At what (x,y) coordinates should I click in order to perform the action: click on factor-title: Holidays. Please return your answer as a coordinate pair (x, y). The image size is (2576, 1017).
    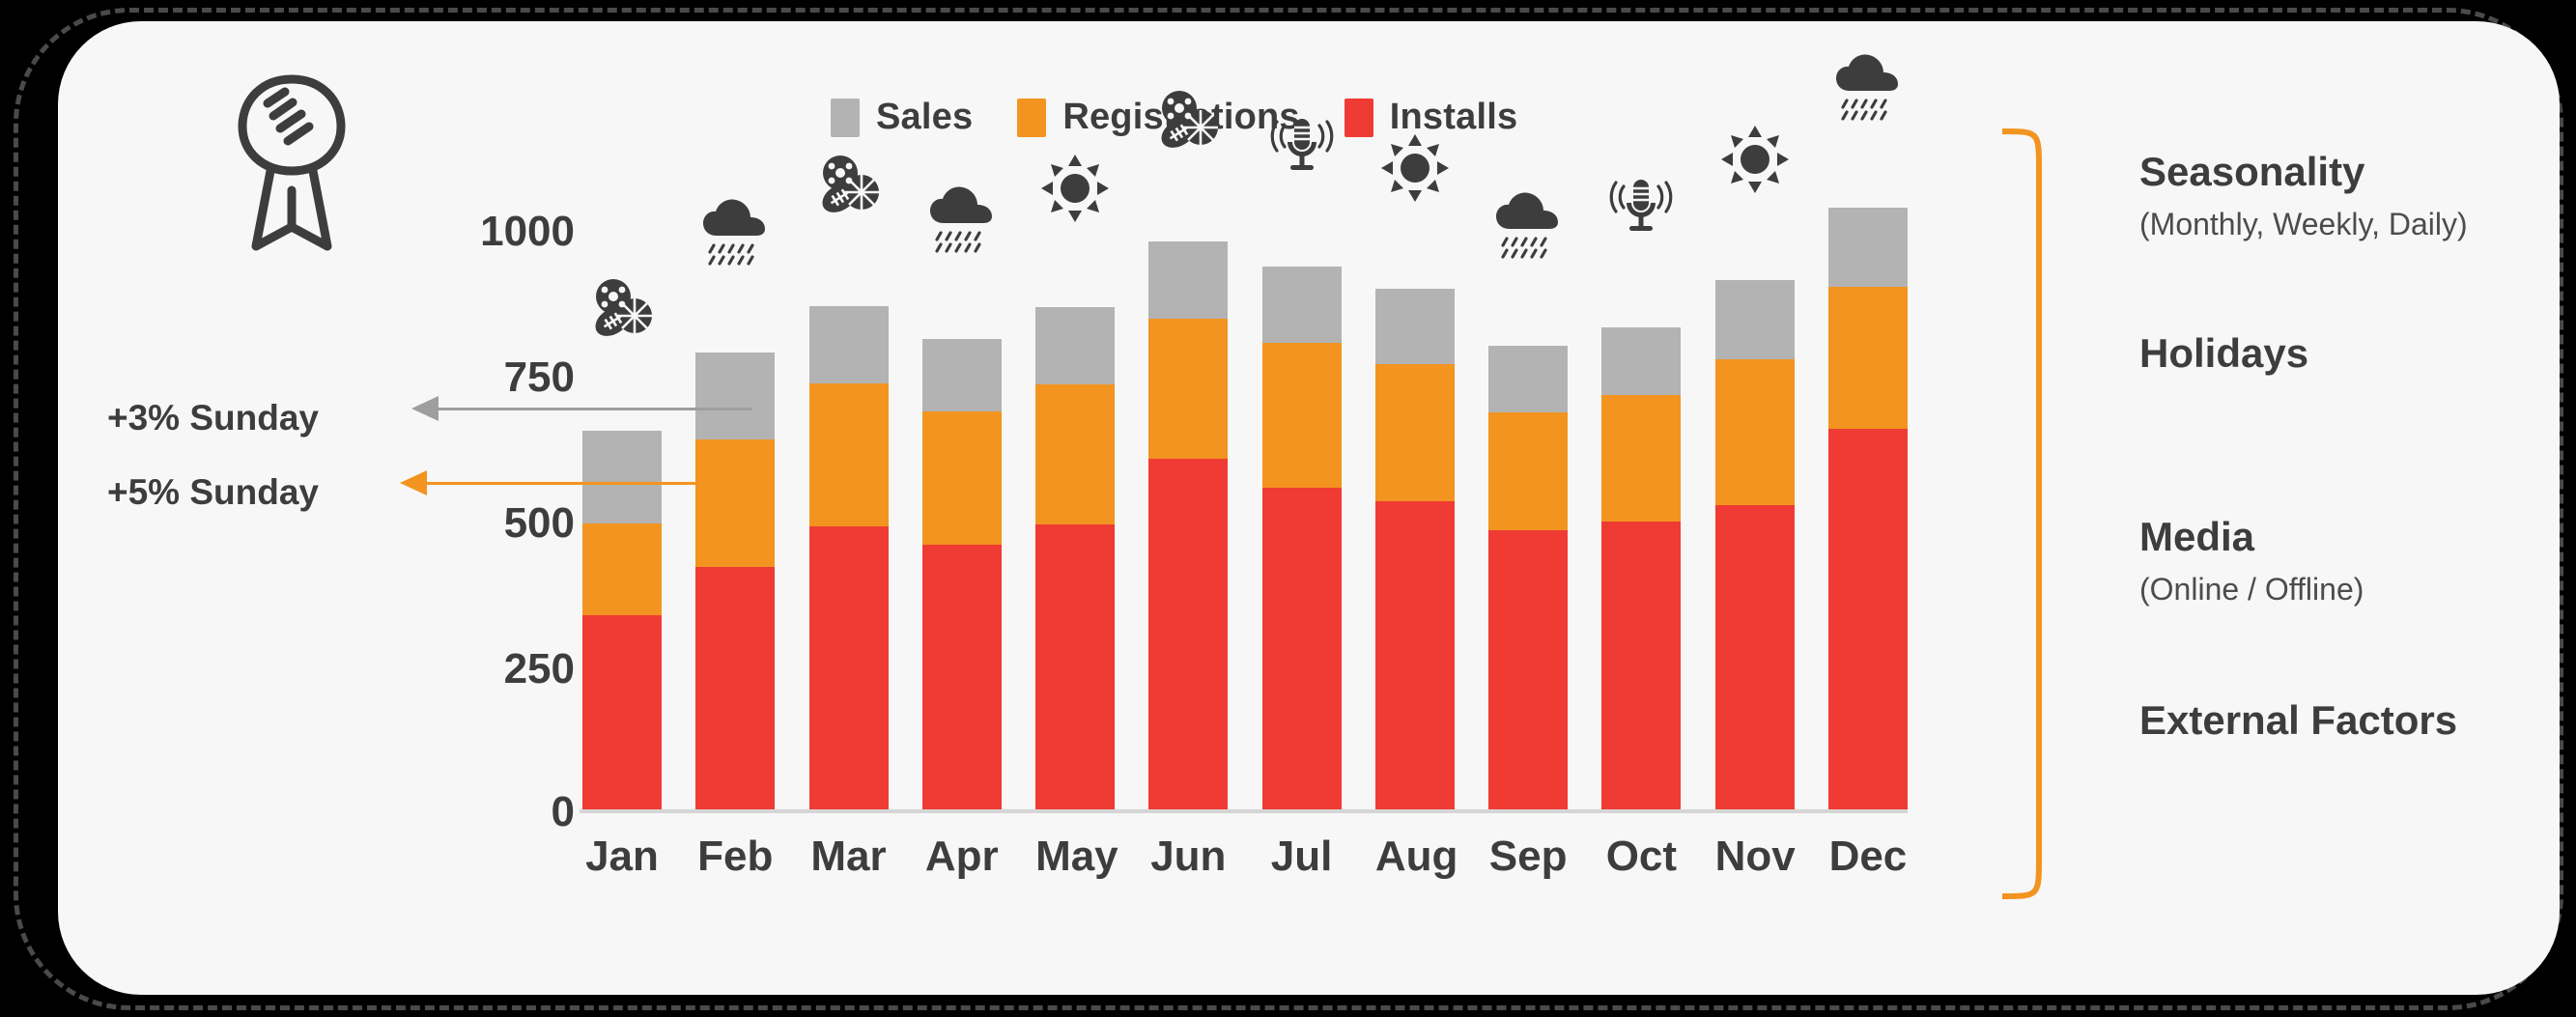
    Looking at the image, I should click on (2224, 353).